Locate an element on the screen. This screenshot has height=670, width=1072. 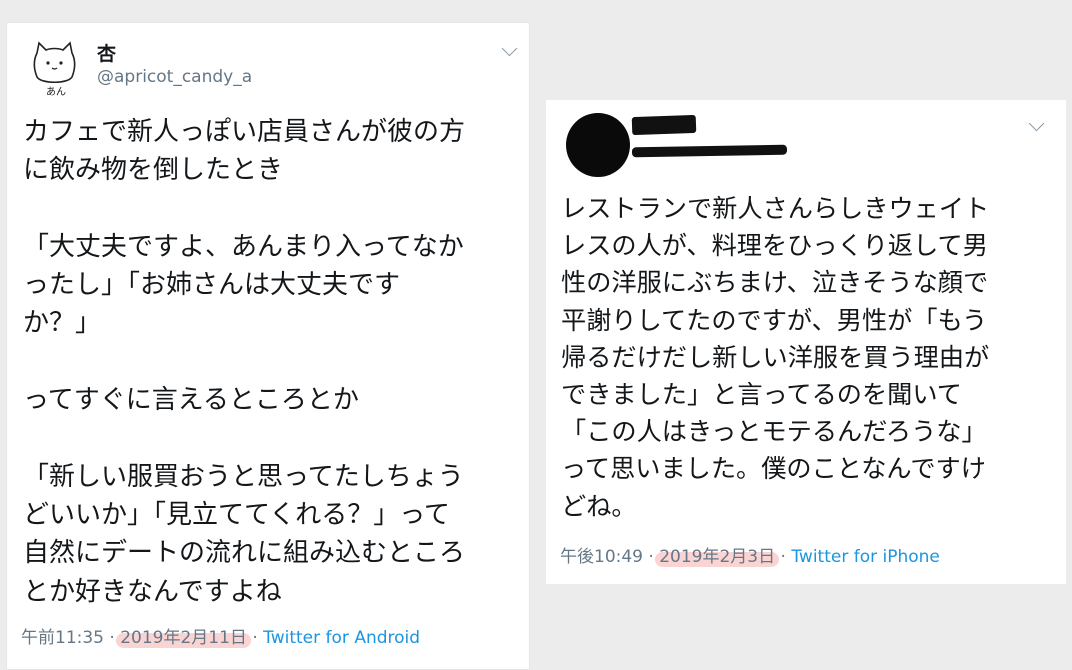
tweet-time: 午前11:35 is located at coordinates (62, 638).